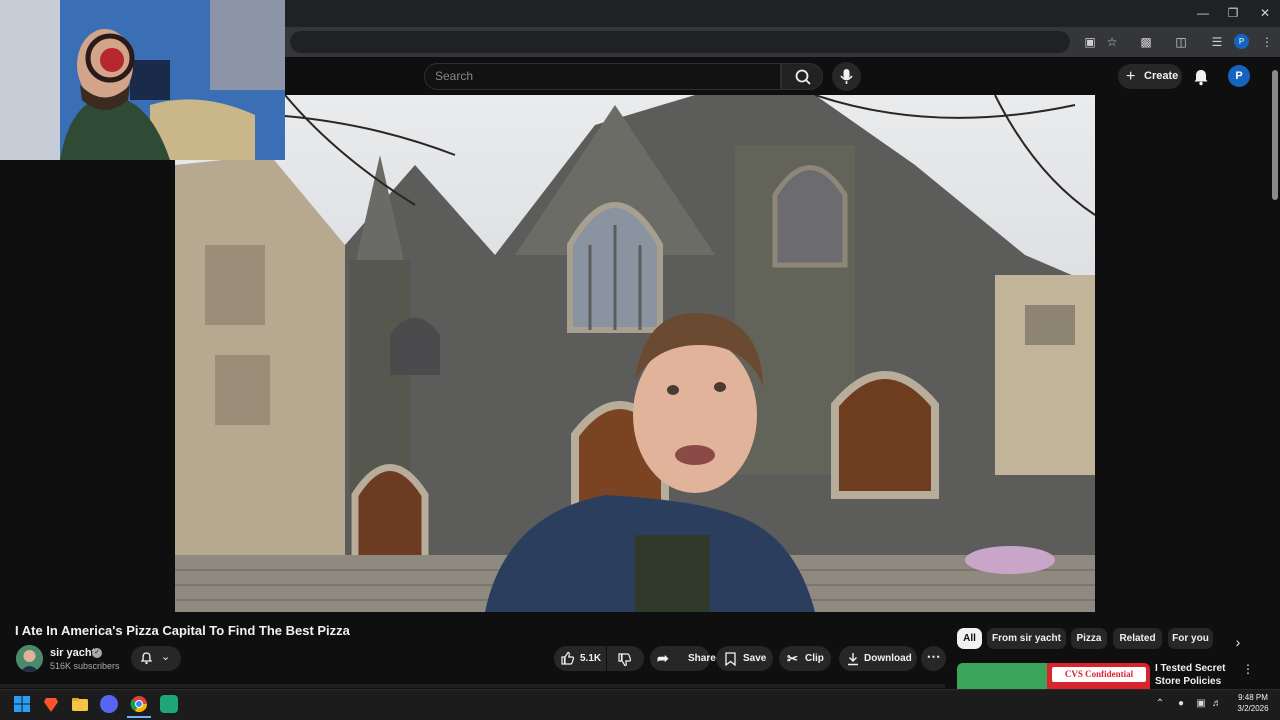 This screenshot has width=1280, height=720. Describe the element at coordinates (1181, 42) in the screenshot. I see `sidebar-icon: ◫` at that location.